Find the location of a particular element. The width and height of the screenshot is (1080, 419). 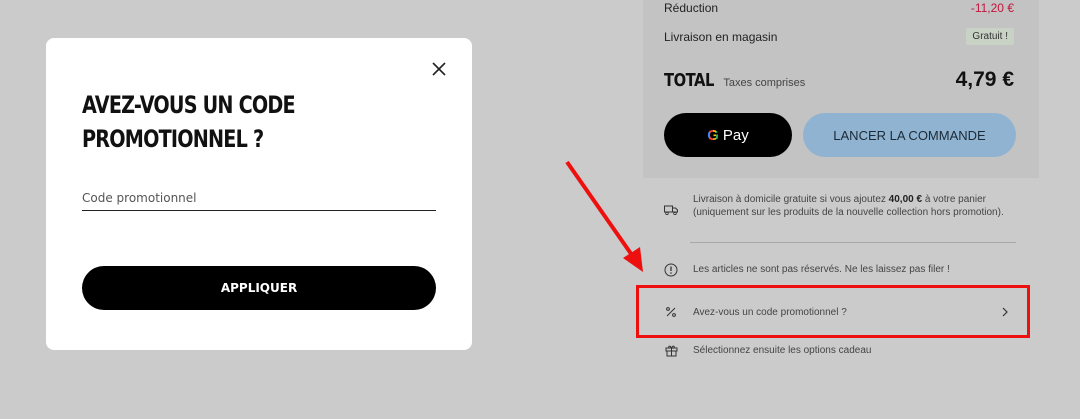

apply-button: APPLIQUER is located at coordinates (259, 288).